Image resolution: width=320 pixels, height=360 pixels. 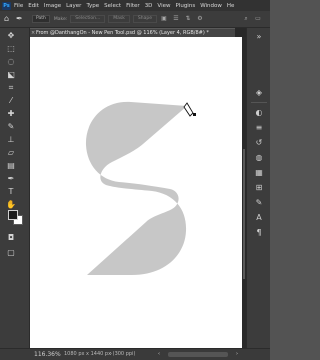 I want to click on pen-tool-icon: ✒, so click(x=11, y=179).